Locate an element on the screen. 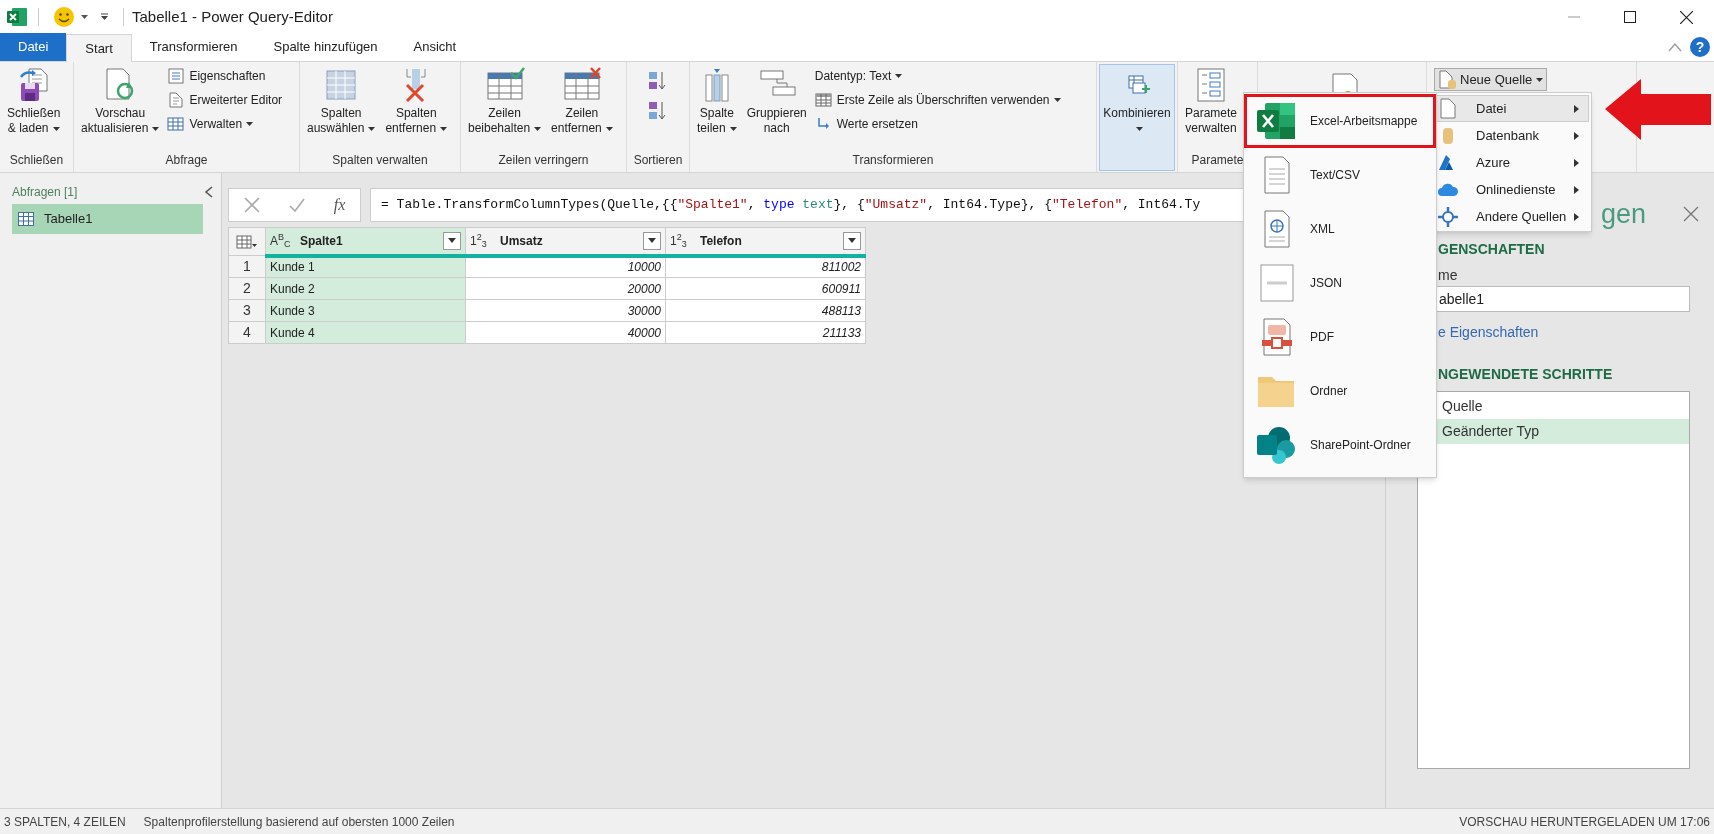 The height and width of the screenshot is (834, 1714). table-cell: 811002 is located at coordinates (765, 266).